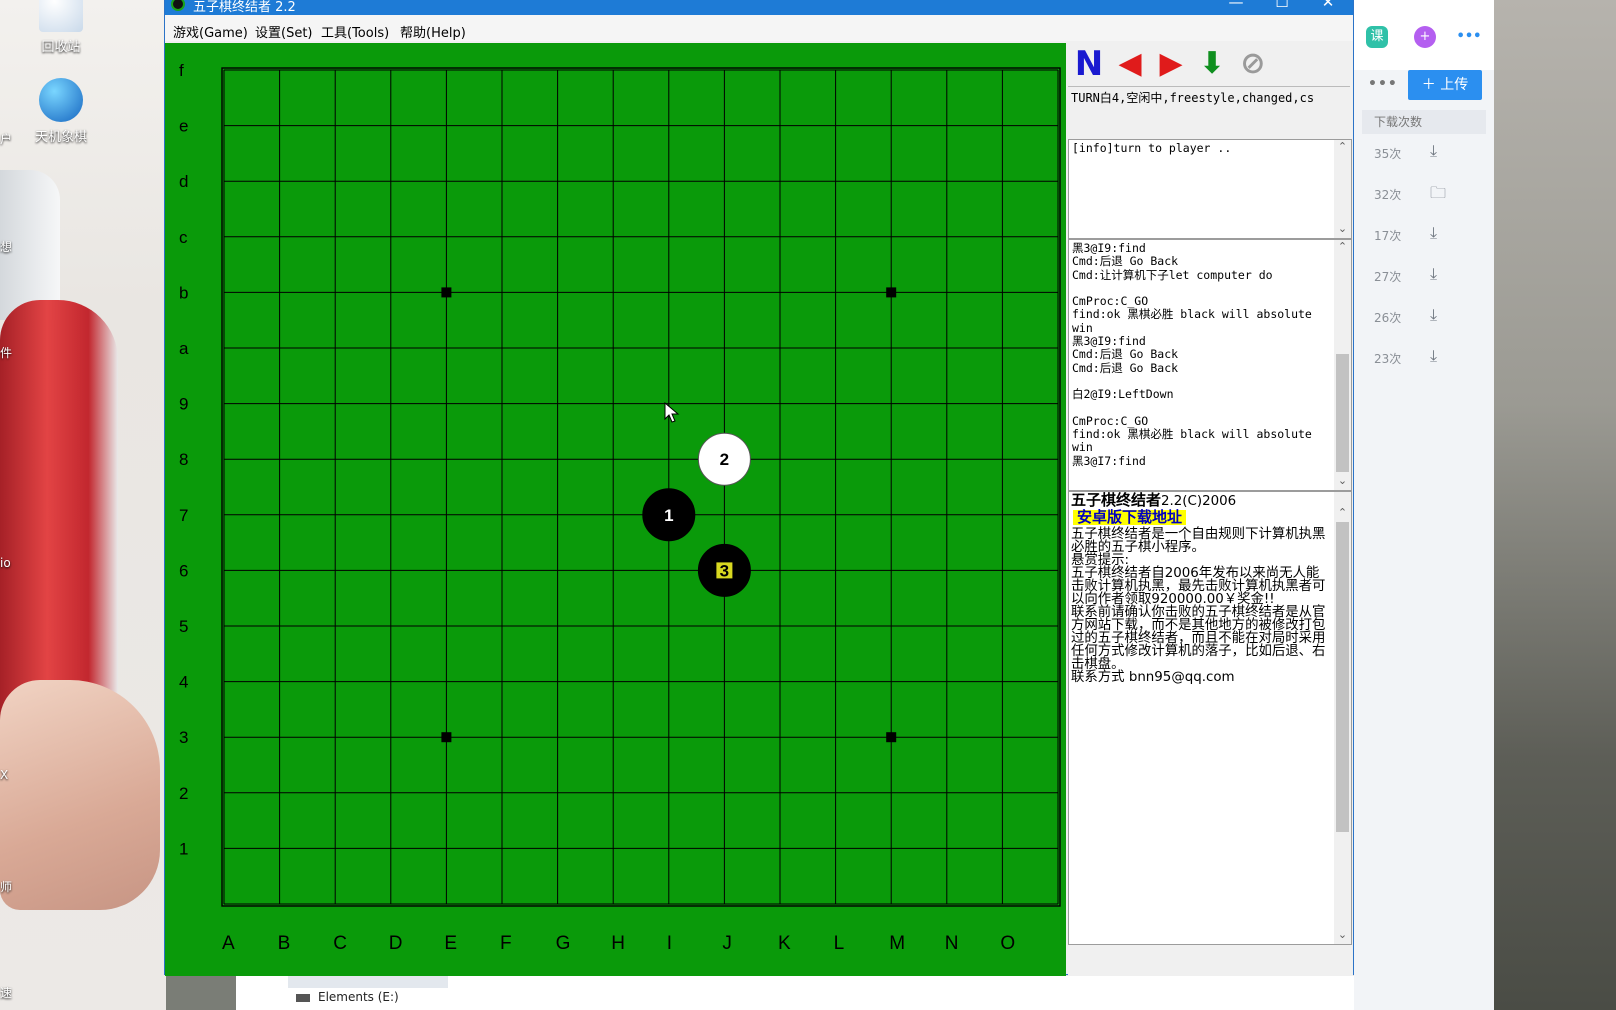 The image size is (1616, 1010). Describe the element at coordinates (358, 997) in the screenshot. I see `drive-item-label: Elements (E:)` at that location.